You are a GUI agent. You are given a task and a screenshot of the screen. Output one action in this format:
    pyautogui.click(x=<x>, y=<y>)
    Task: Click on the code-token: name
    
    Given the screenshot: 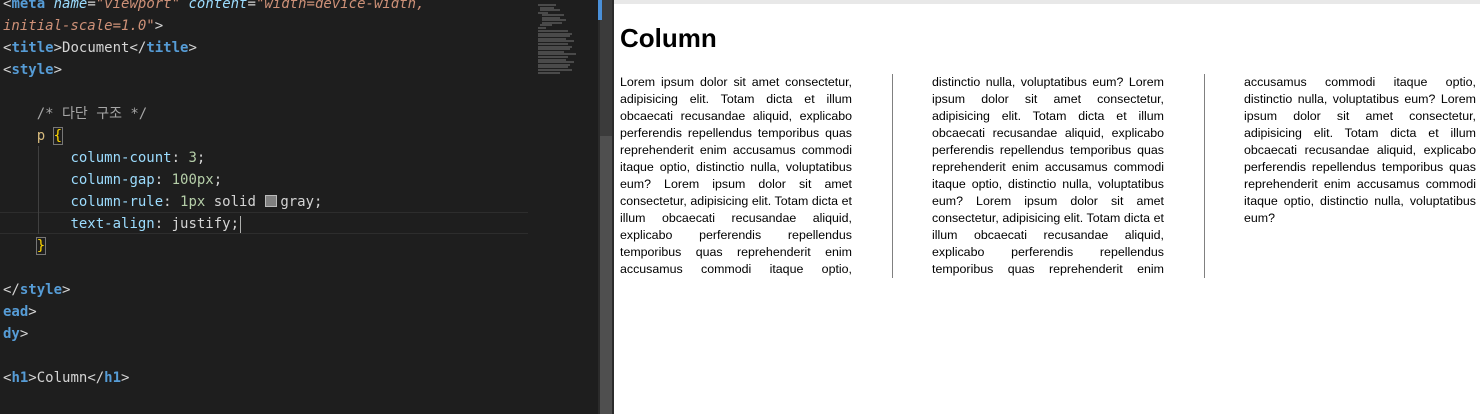 What is the action you would take?
    pyautogui.click(x=70, y=6)
    